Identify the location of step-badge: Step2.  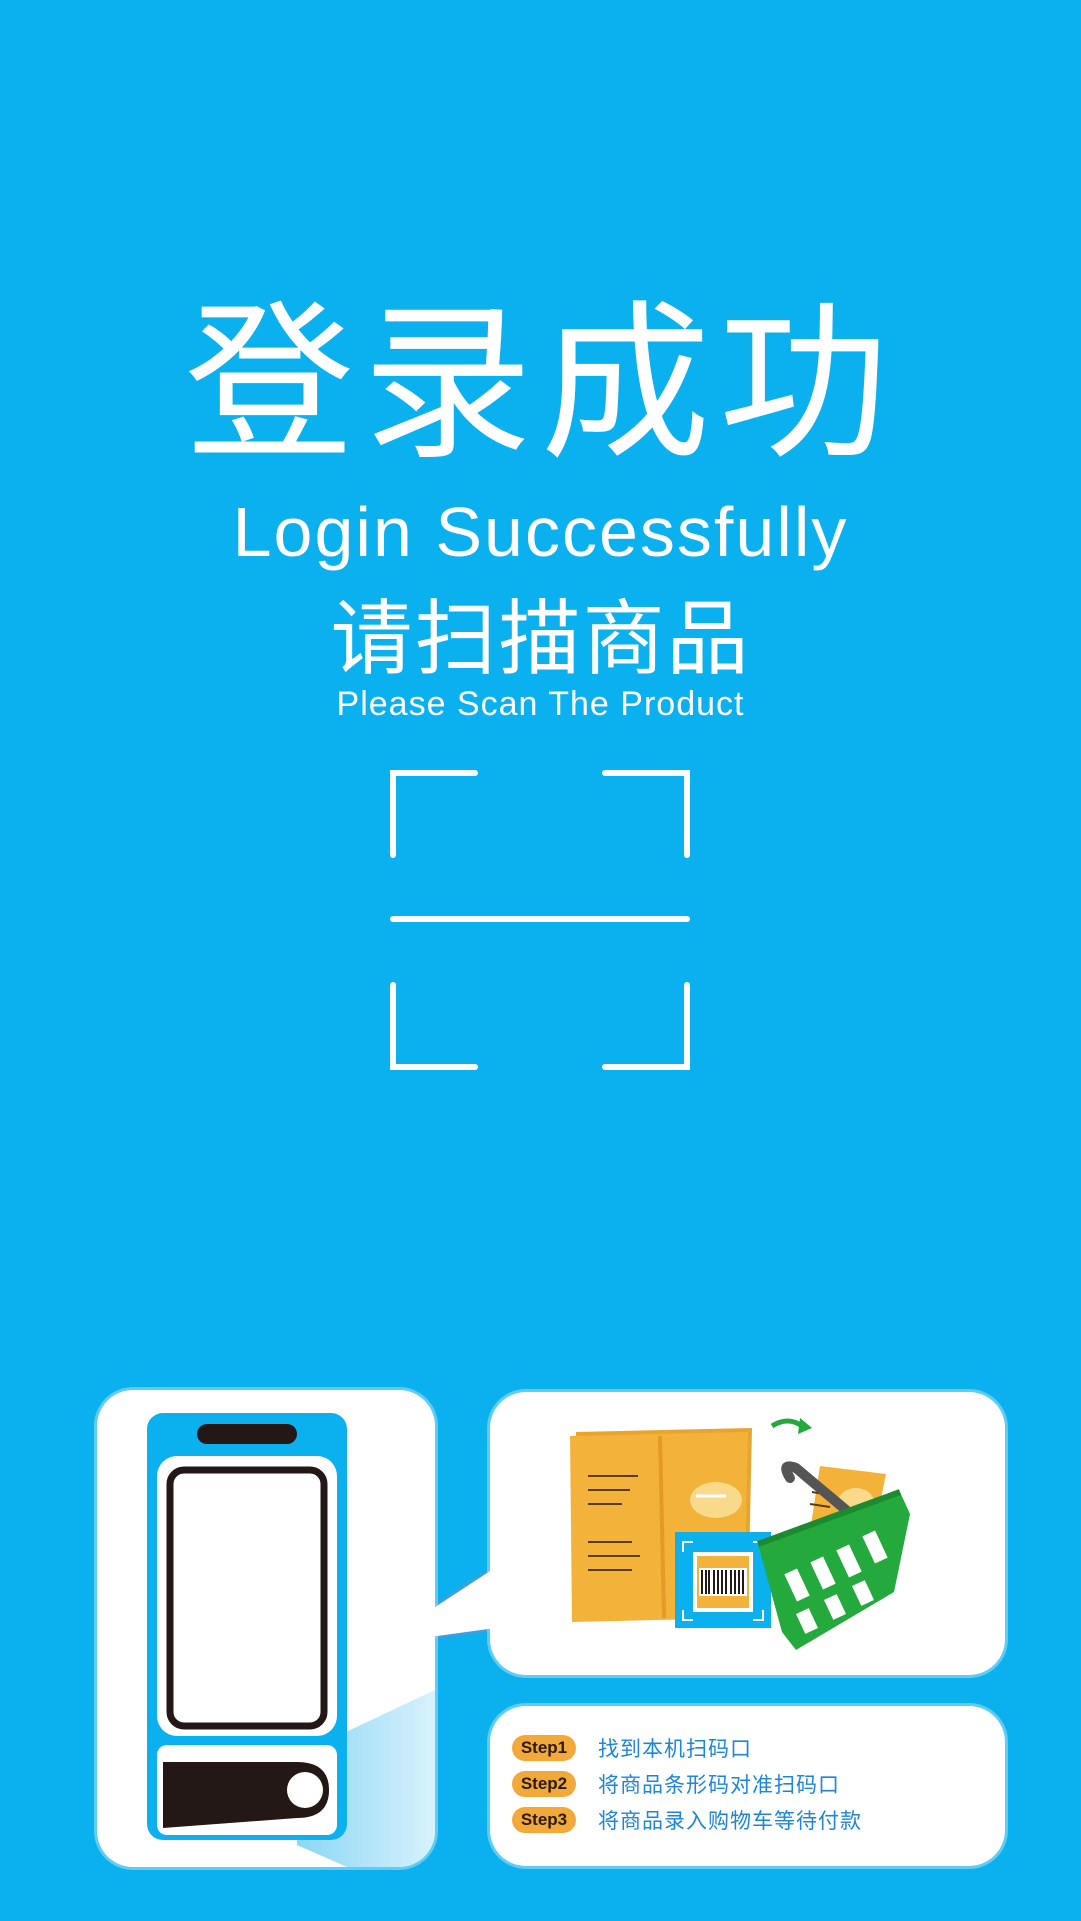
(544, 1784).